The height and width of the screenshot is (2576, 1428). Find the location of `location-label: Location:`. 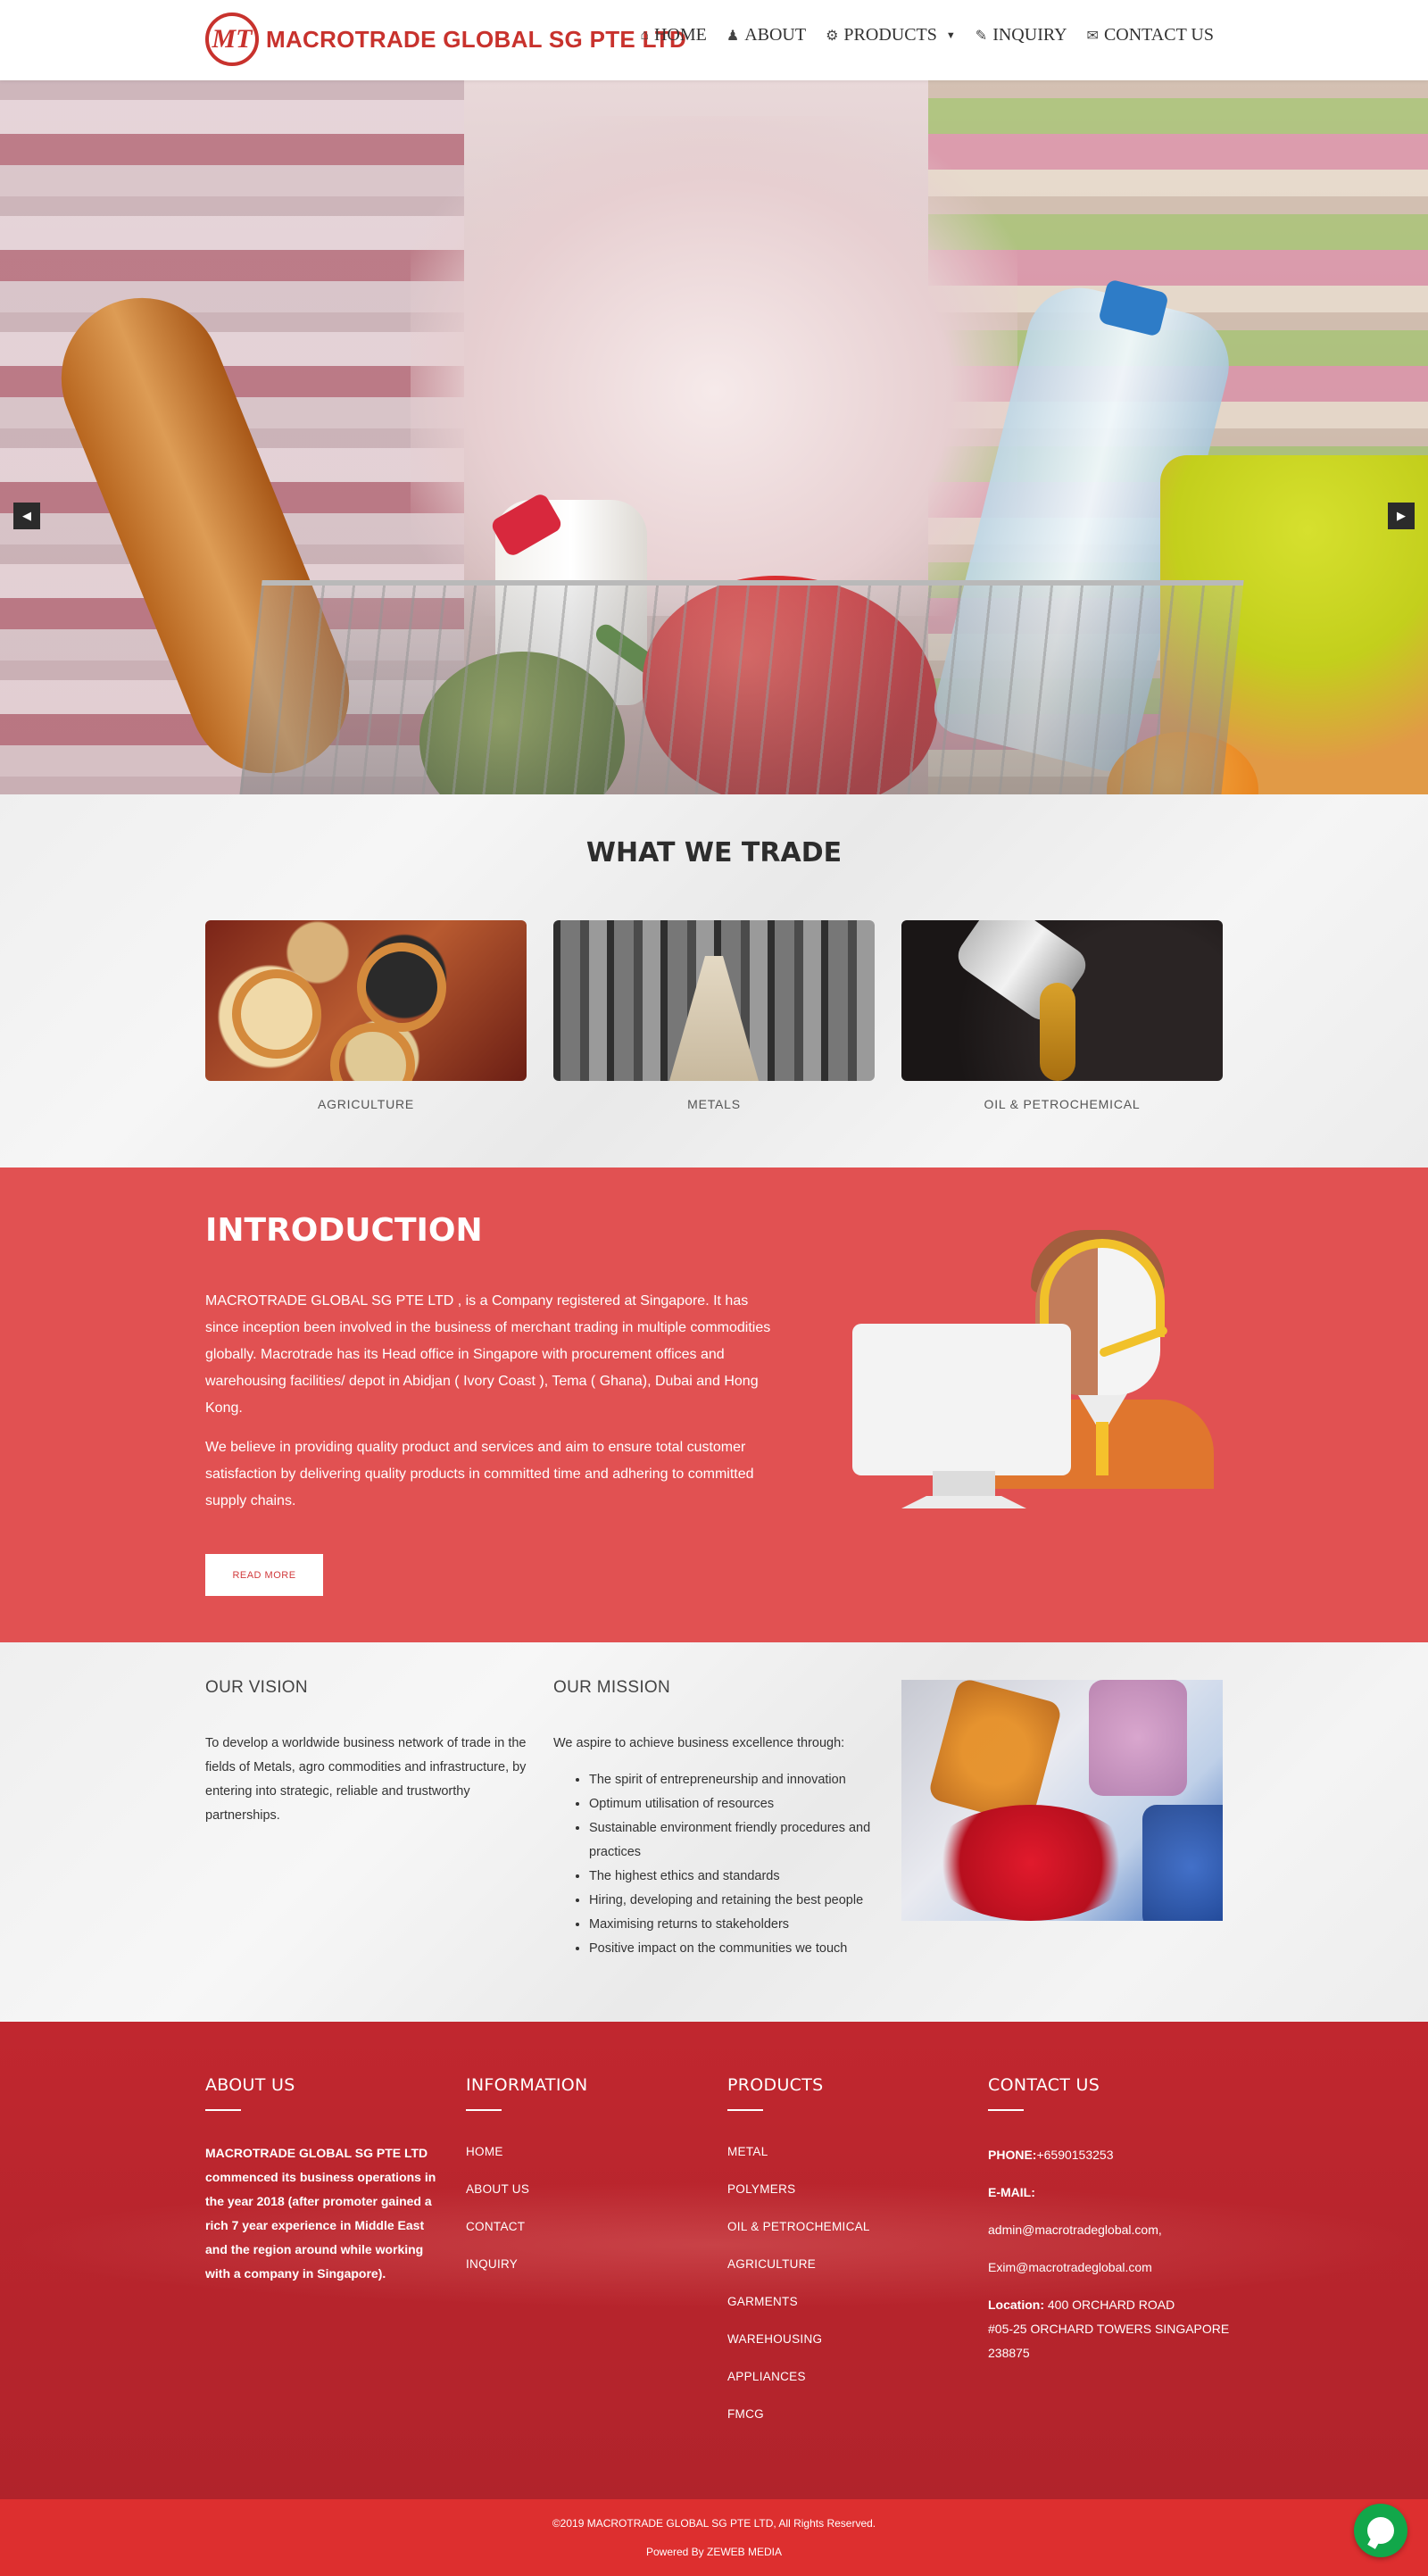

location-label: Location: is located at coordinates (1016, 2305).